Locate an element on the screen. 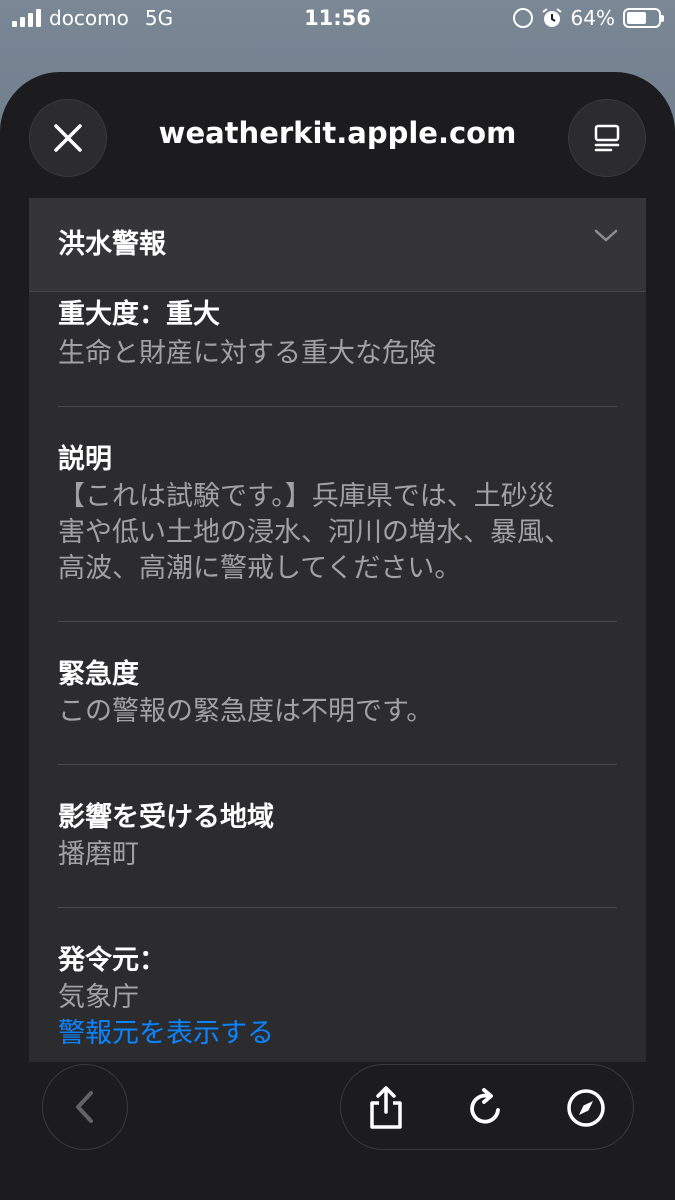 The width and height of the screenshot is (675, 1200). reload-icon is located at coordinates (485, 1106).